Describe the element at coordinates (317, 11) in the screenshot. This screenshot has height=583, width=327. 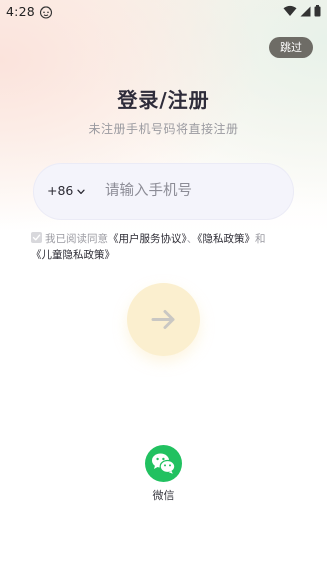
I see `battery-icon` at that location.